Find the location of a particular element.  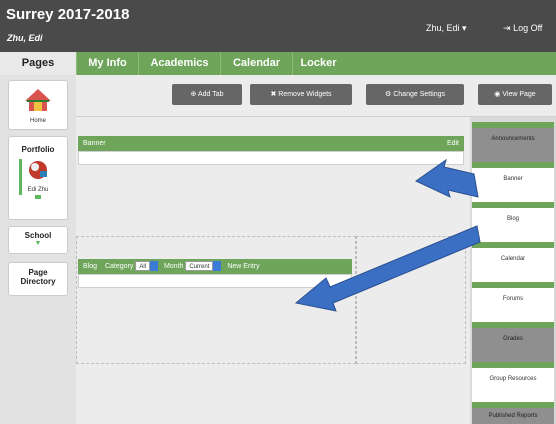

logoff-button: ⇥ Log Off is located at coordinates (522, 28).